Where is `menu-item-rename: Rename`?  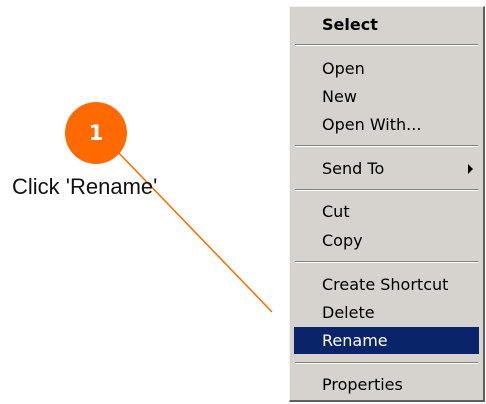
menu-item-rename: Rename is located at coordinates (386, 340).